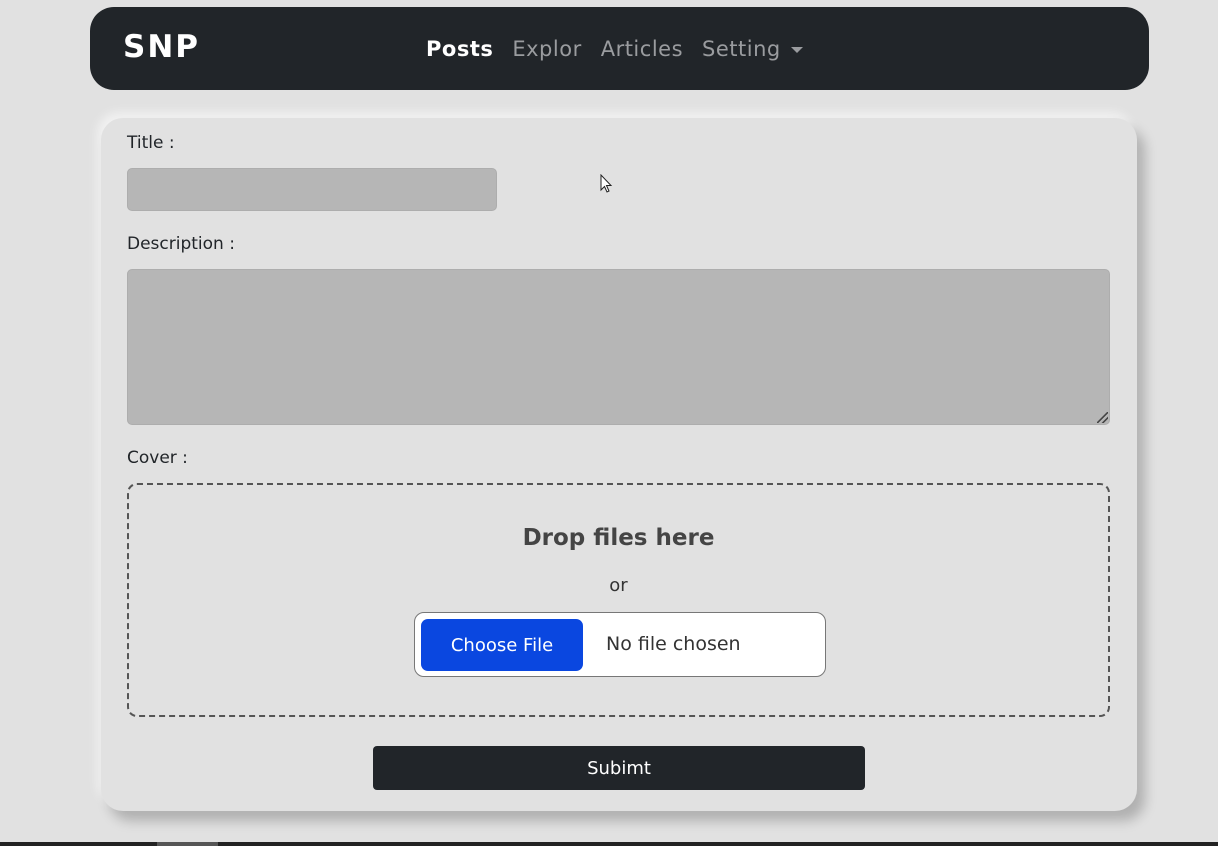  What do you see at coordinates (741, 48) in the screenshot?
I see `nav-link-setting-label: Setting` at bounding box center [741, 48].